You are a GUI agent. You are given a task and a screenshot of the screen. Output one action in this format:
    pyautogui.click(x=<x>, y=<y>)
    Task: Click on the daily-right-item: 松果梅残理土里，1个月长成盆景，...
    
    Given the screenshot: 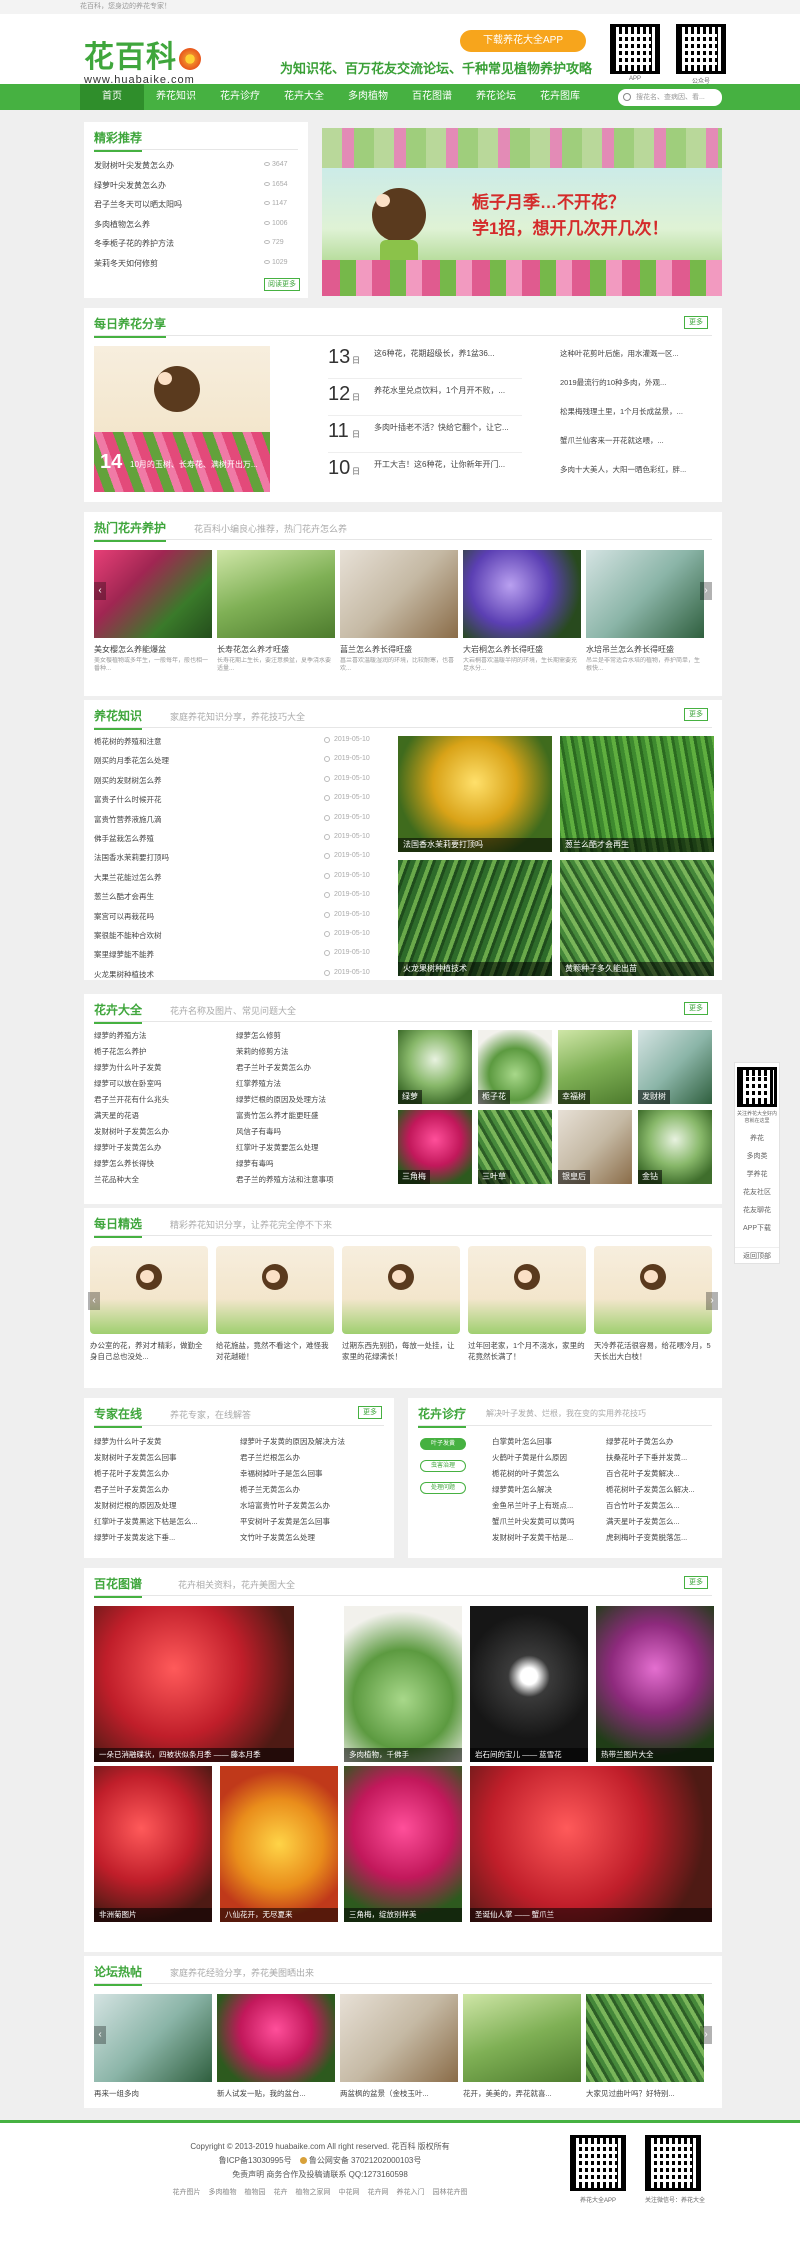 What is the action you would take?
    pyautogui.click(x=636, y=411)
    